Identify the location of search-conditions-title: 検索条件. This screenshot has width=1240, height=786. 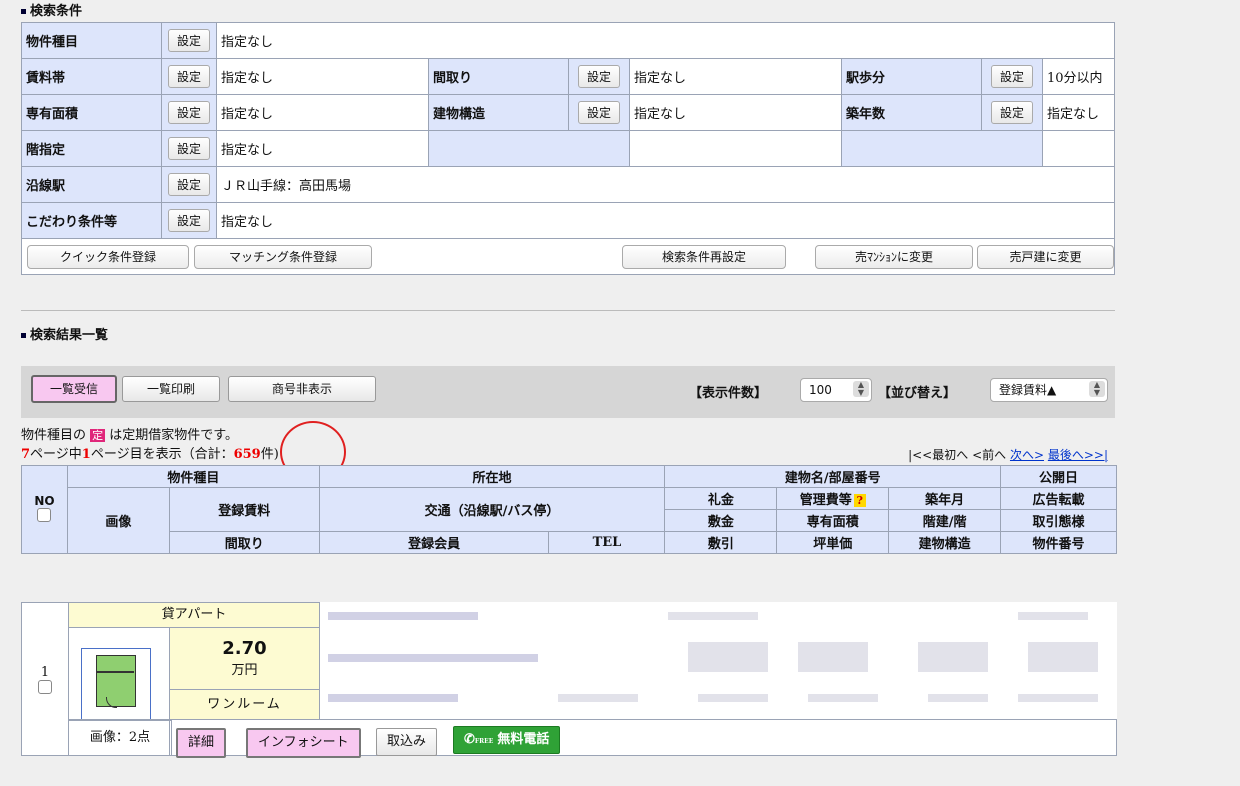
(51, 9).